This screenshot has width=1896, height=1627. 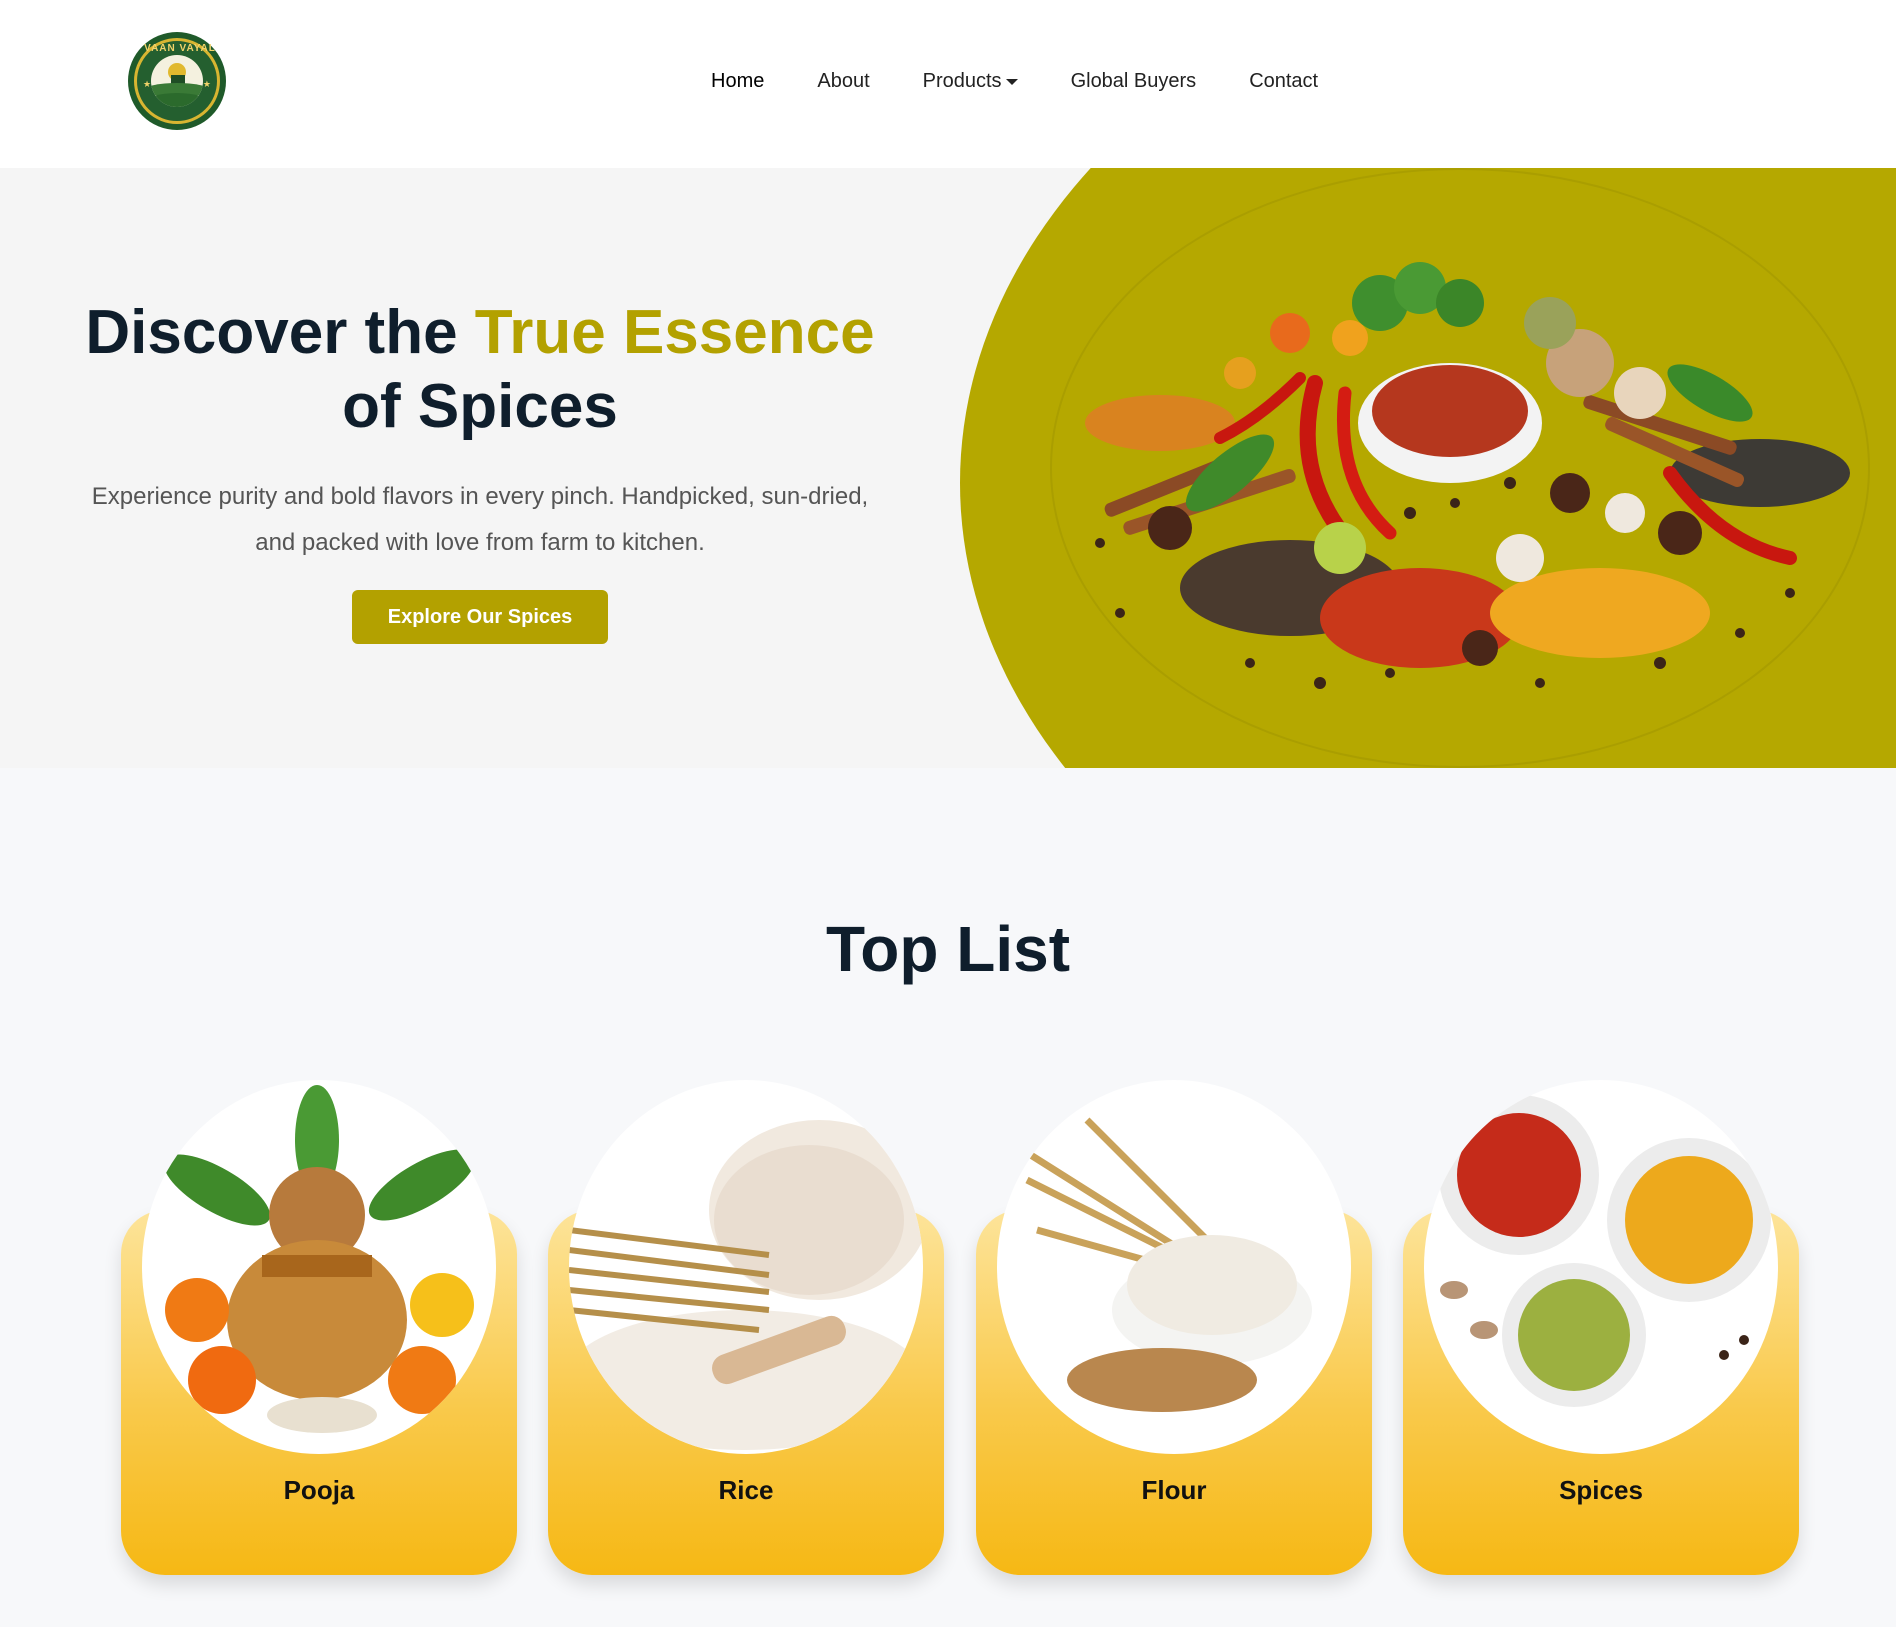 I want to click on nav-about: About, so click(x=843, y=81).